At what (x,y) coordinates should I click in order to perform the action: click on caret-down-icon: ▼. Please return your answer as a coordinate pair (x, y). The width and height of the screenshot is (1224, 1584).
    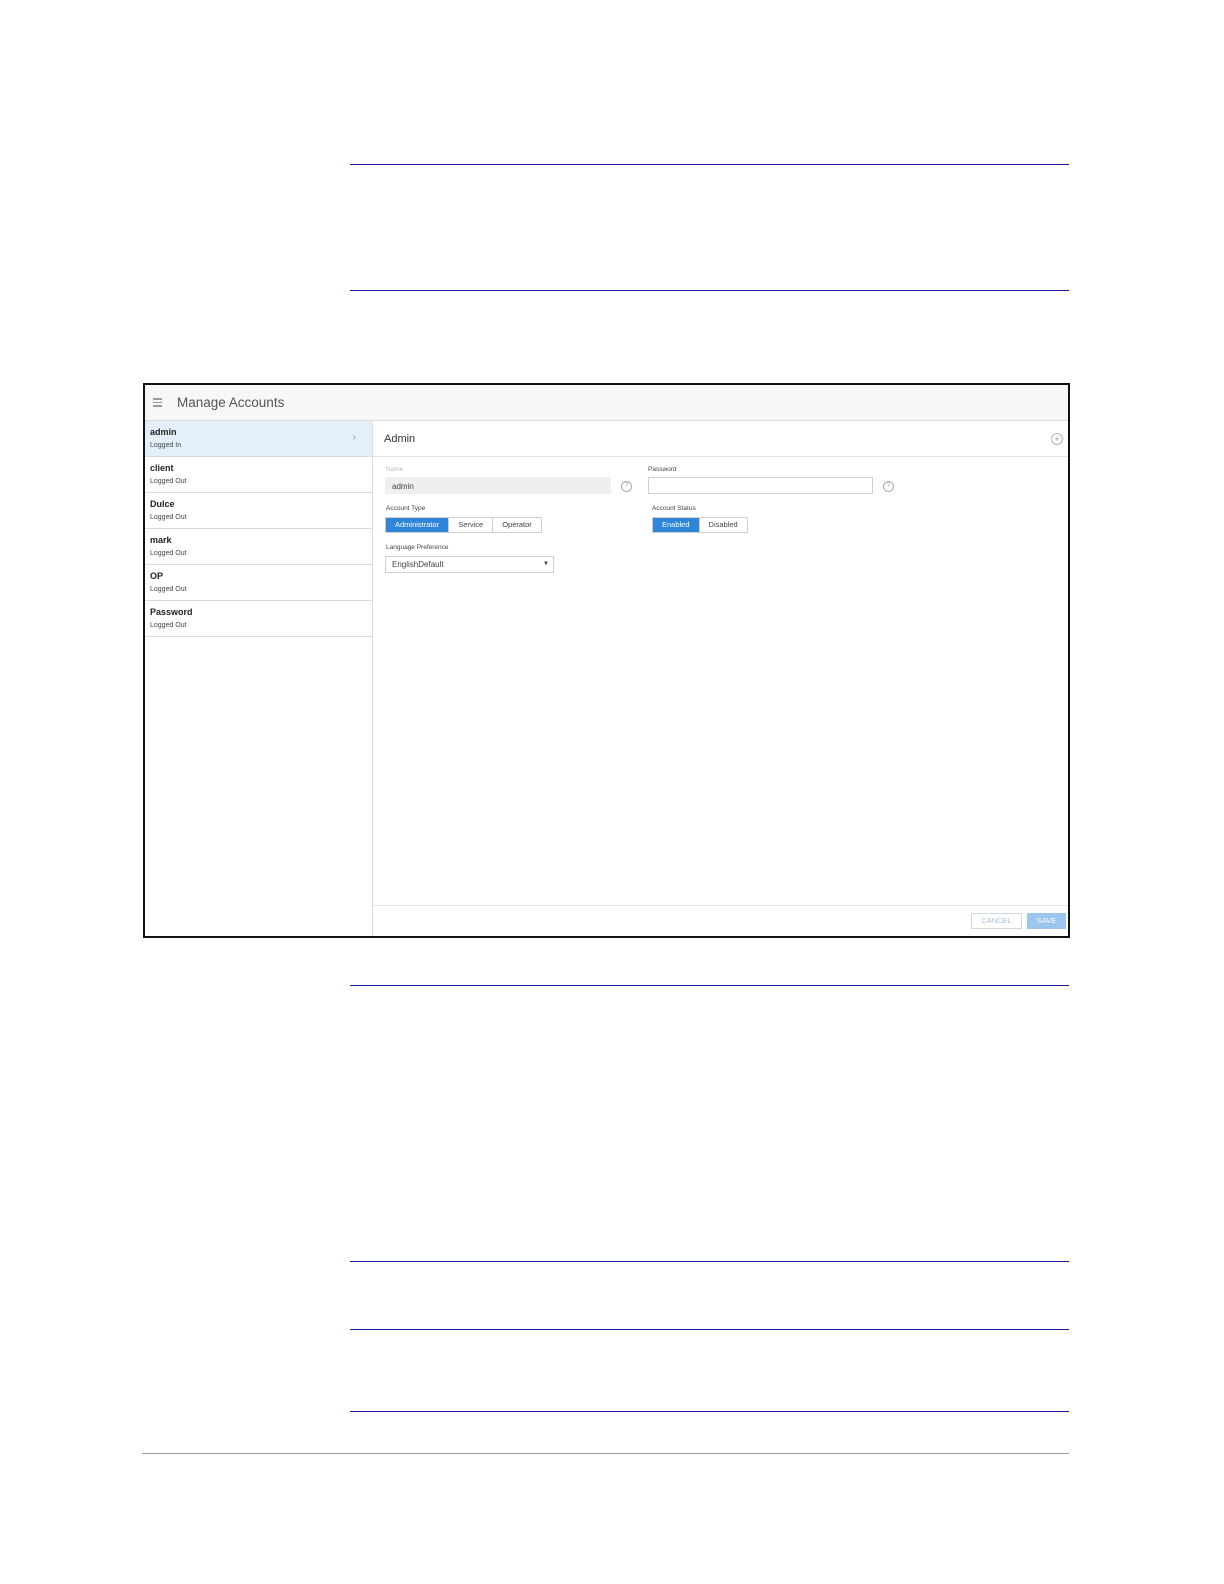
    Looking at the image, I should click on (546, 564).